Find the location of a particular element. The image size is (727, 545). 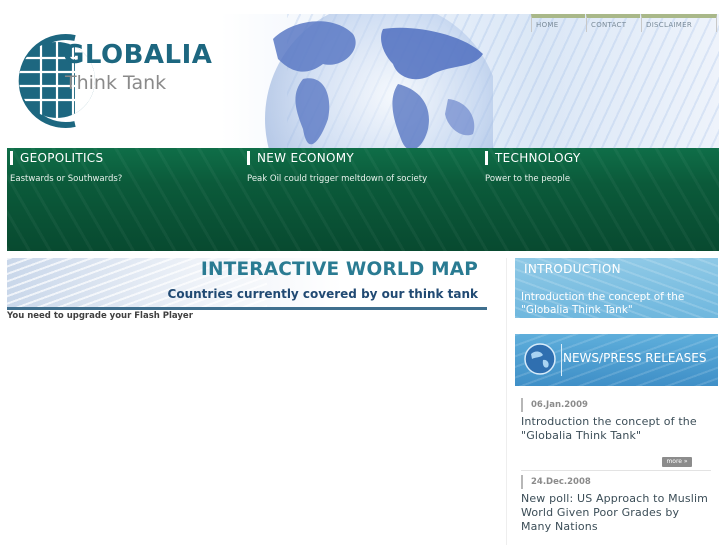

topic-heading: NEW ECONOMY is located at coordinates (337, 158).